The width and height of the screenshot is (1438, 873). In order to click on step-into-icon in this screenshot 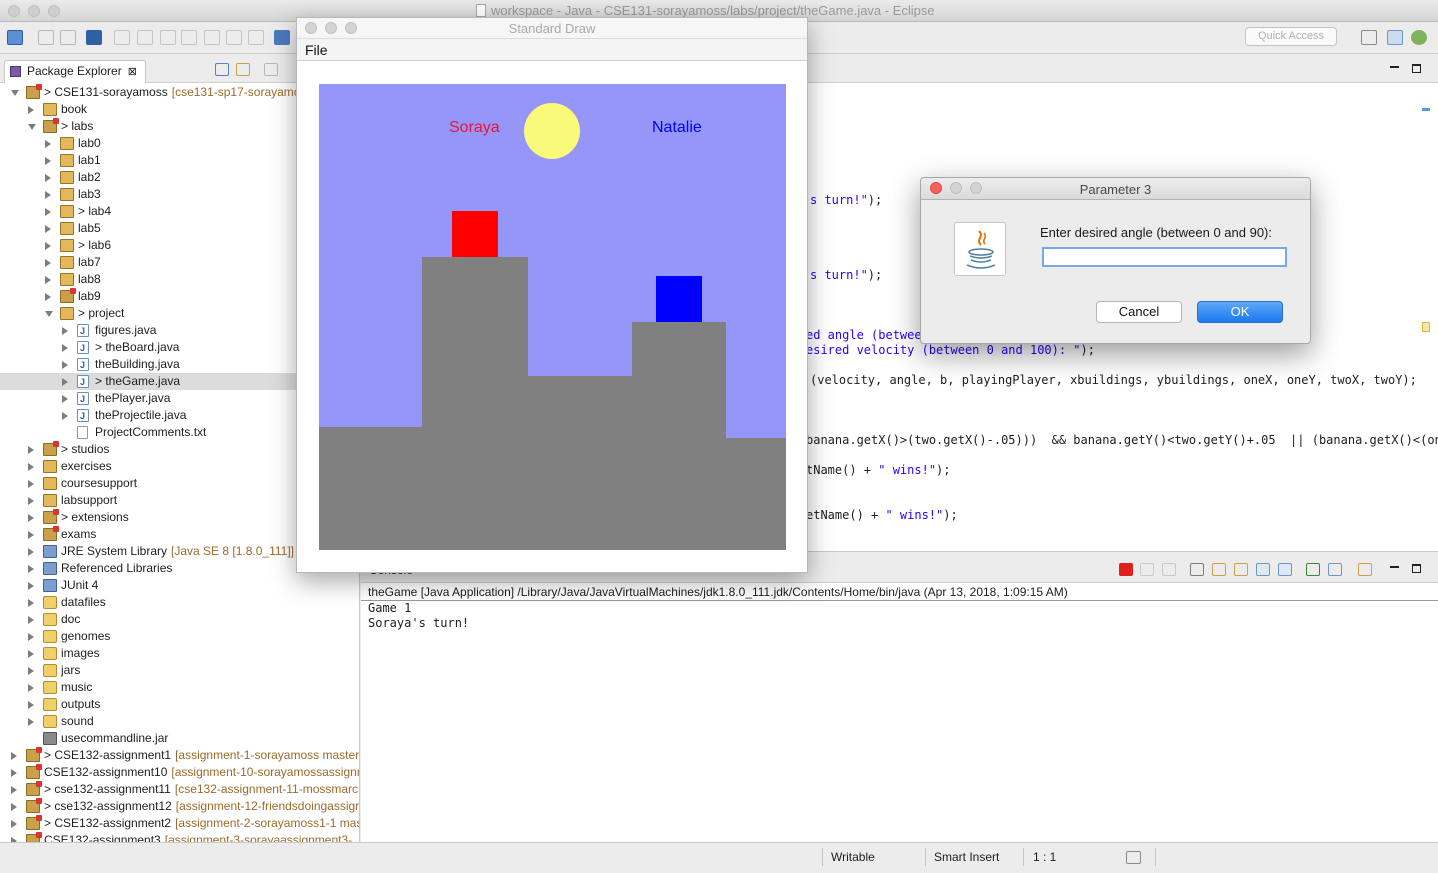, I will do `click(212, 37)`.